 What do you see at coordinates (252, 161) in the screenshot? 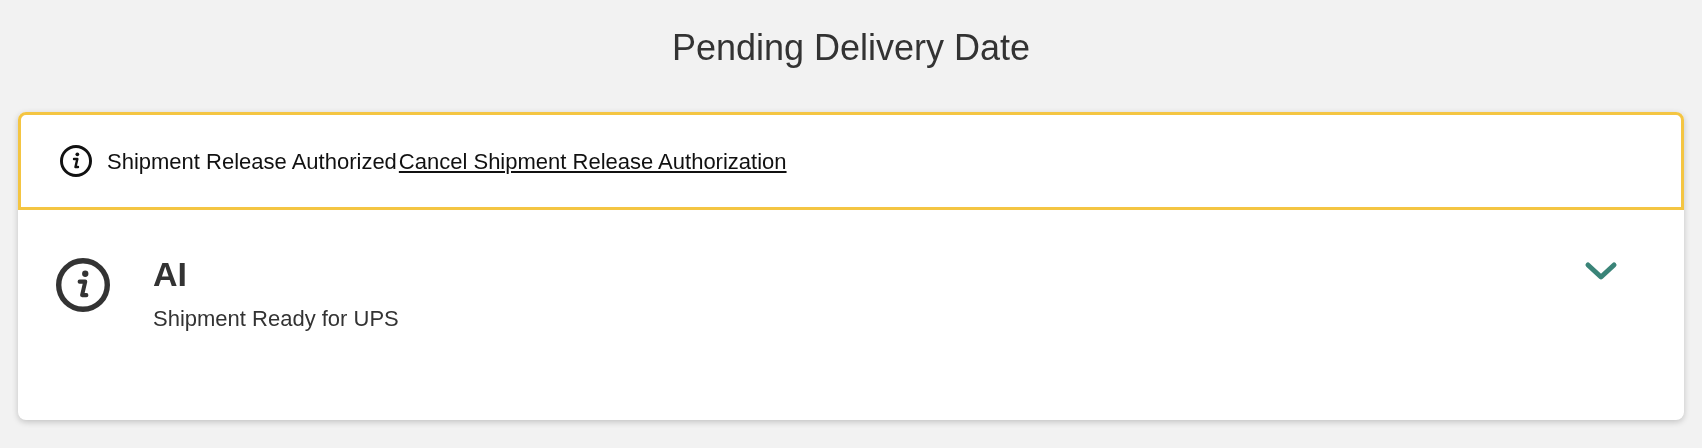
I see `banner-message: Shipment Release Authorized` at bounding box center [252, 161].